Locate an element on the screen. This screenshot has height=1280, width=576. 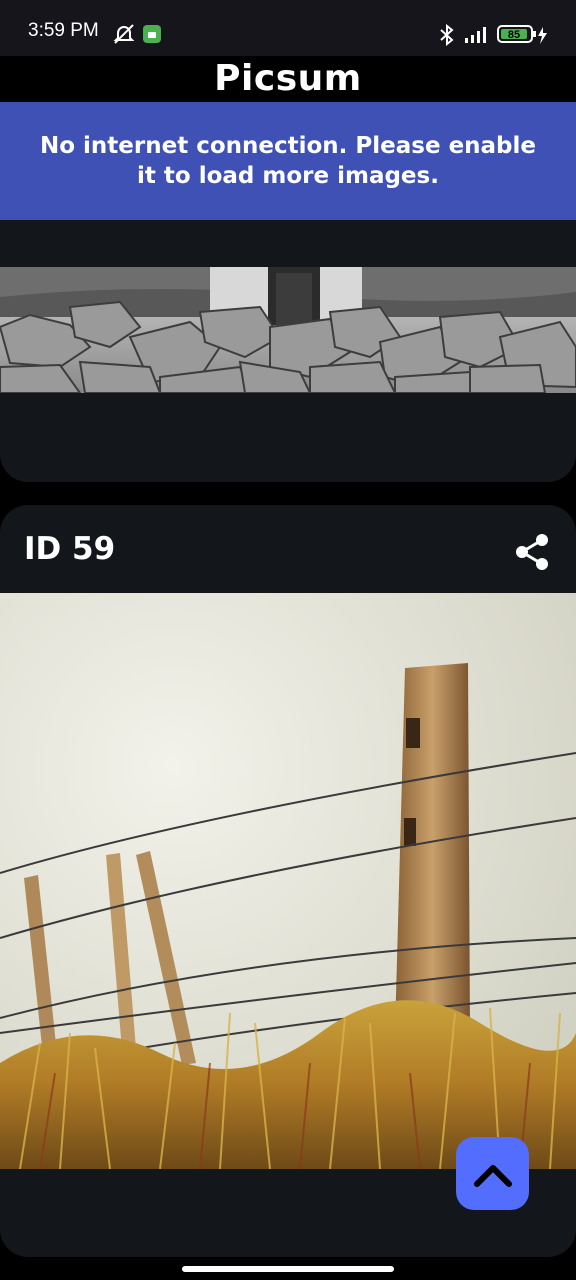
card-image-rocks is located at coordinates (288, 330).